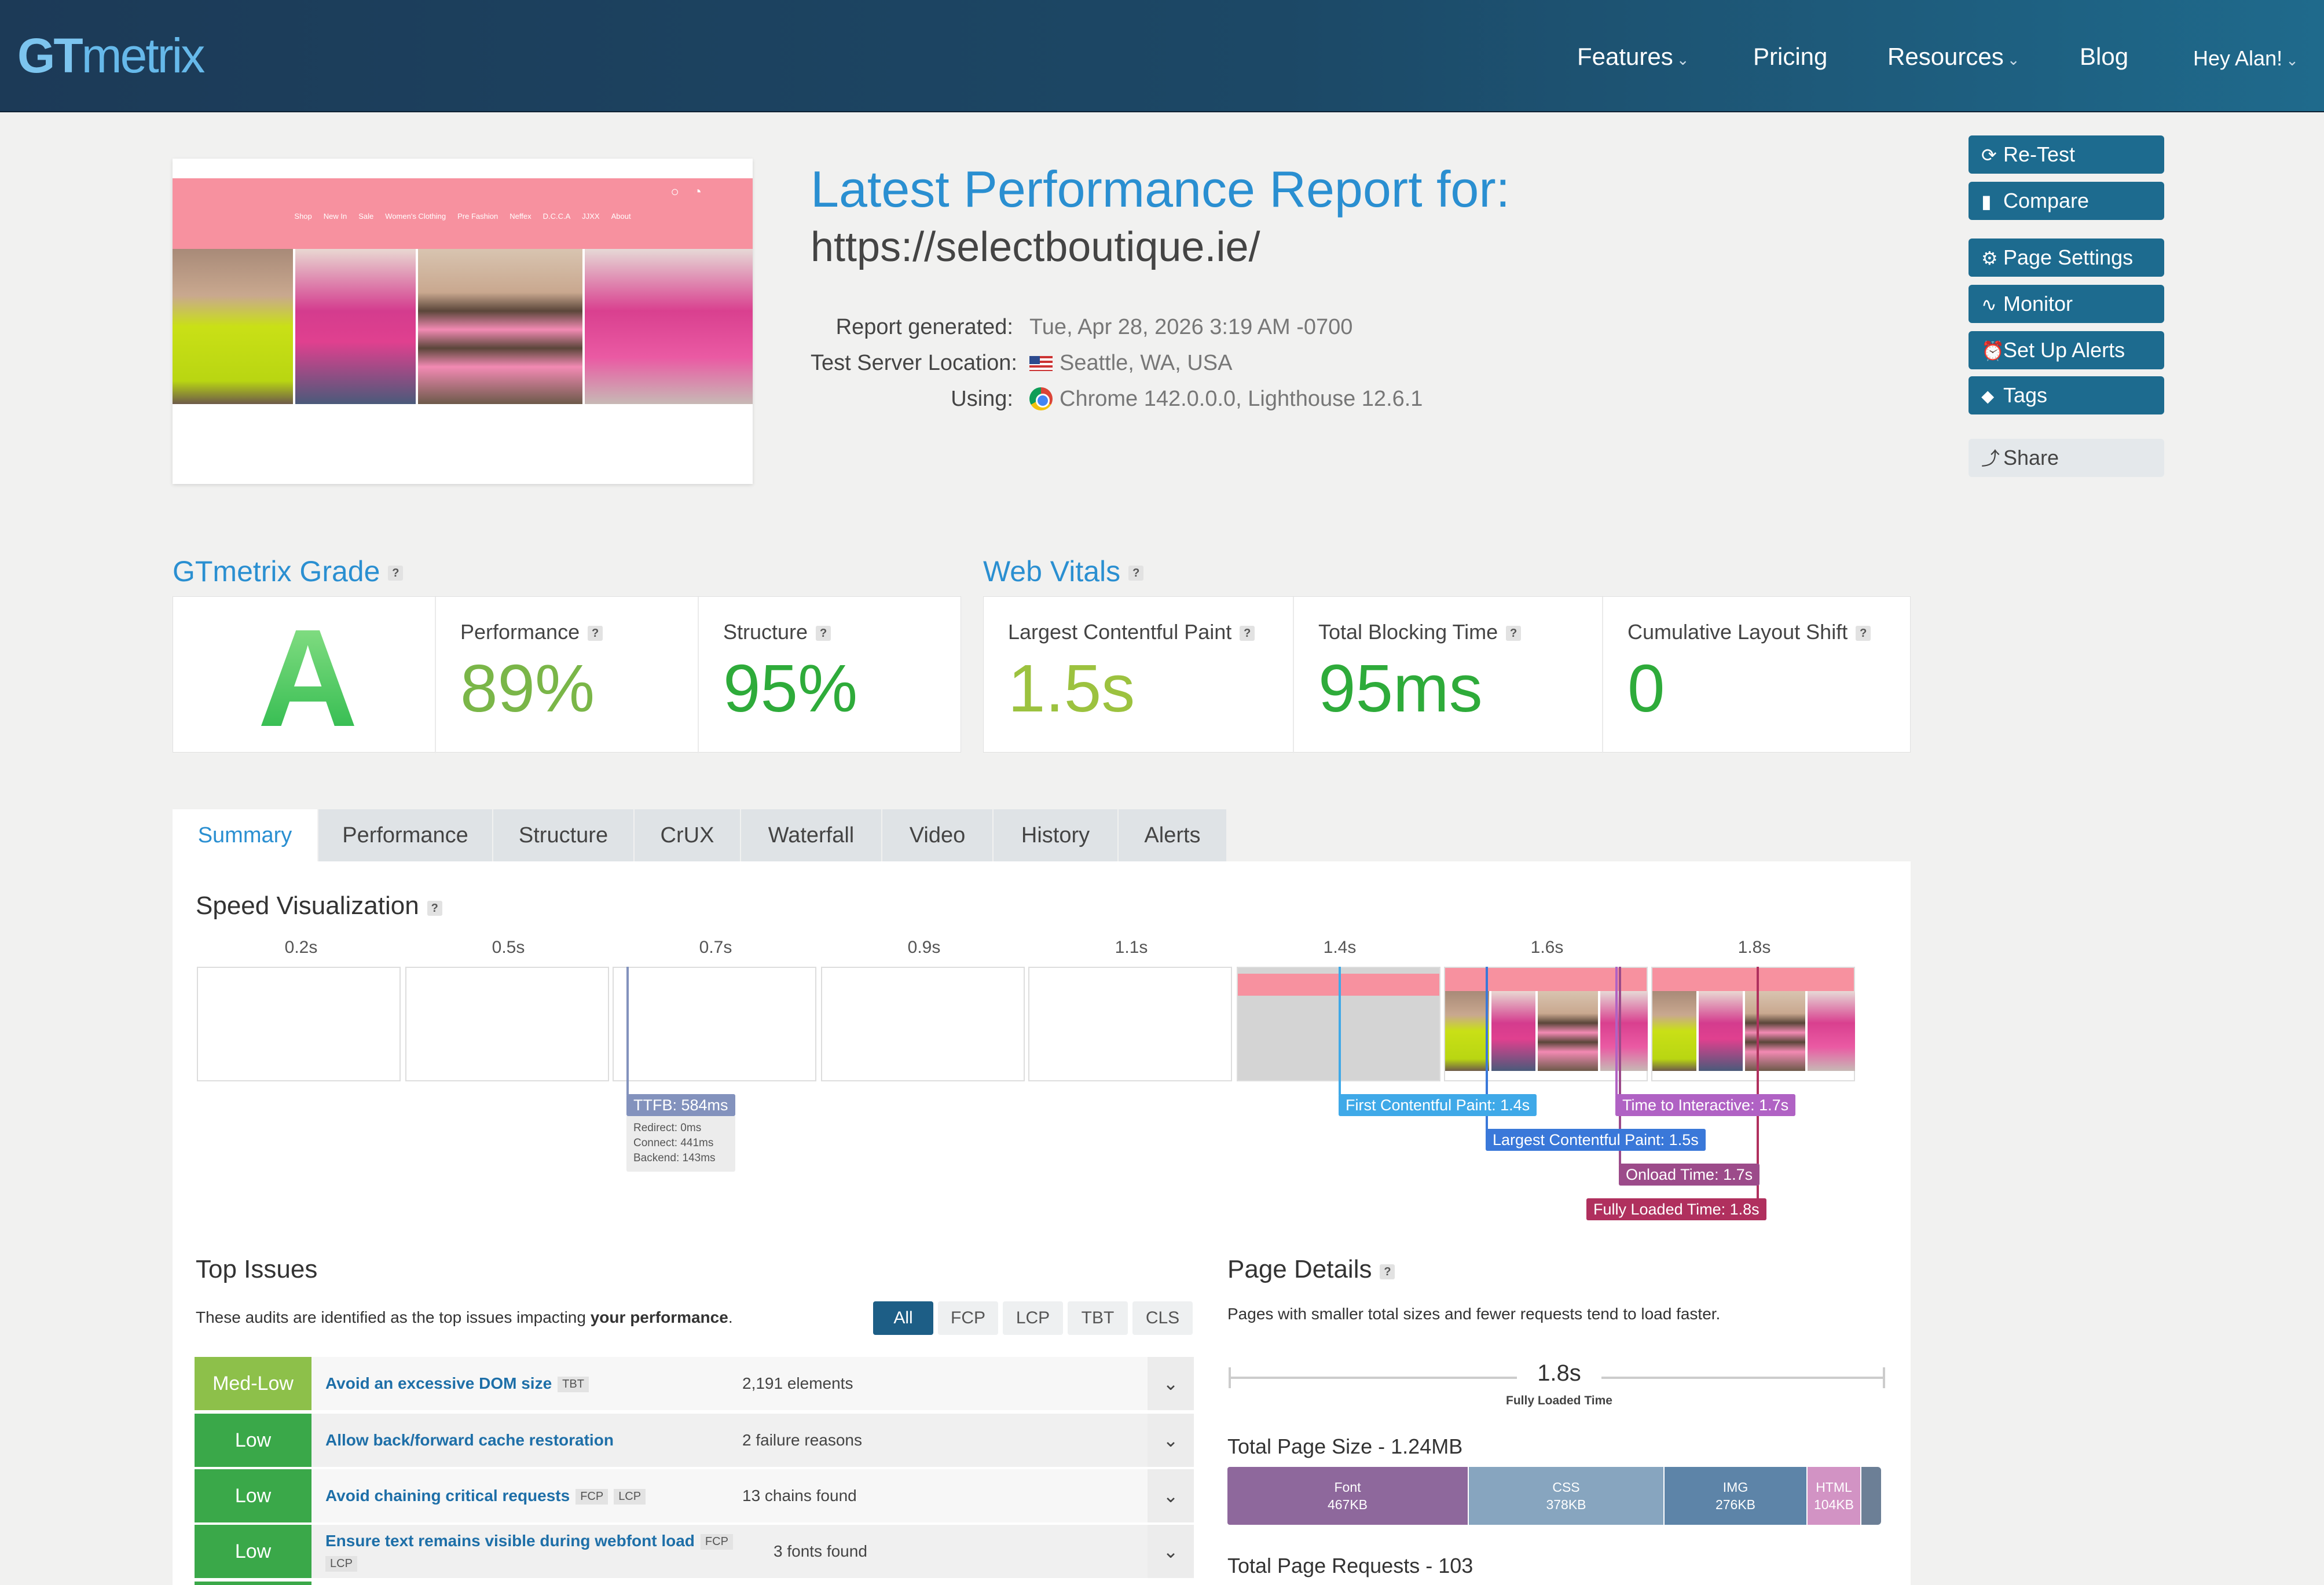  What do you see at coordinates (2067, 395) in the screenshot?
I see `tags-button: ⬥ Tags` at bounding box center [2067, 395].